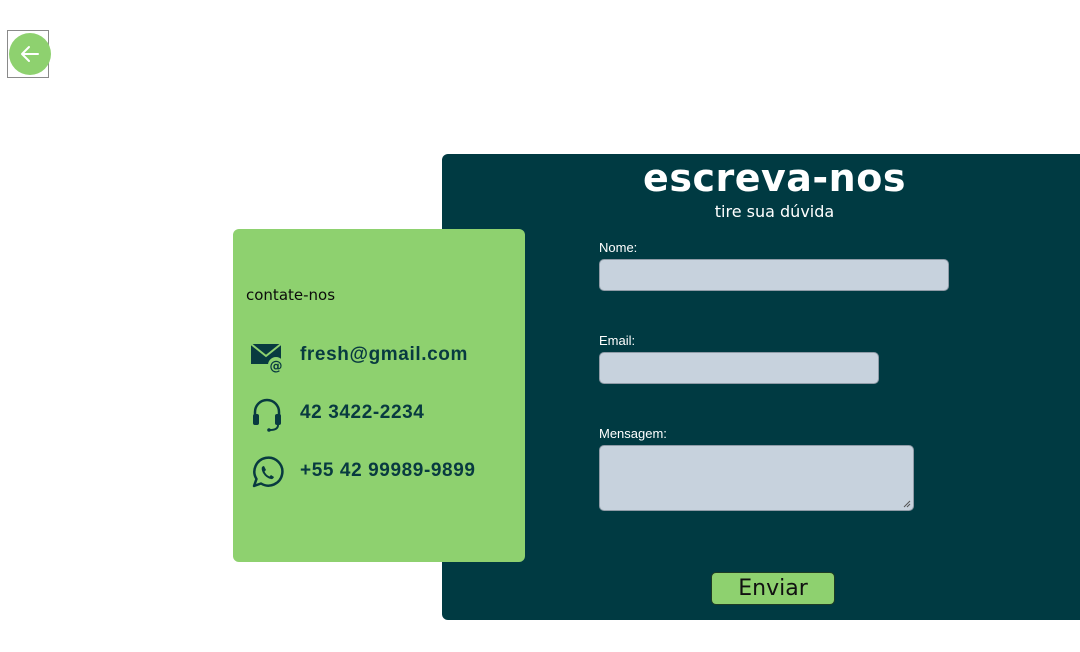 The height and width of the screenshot is (652, 1080). Describe the element at coordinates (633, 433) in the screenshot. I see `message-label: Mensagem:` at that location.